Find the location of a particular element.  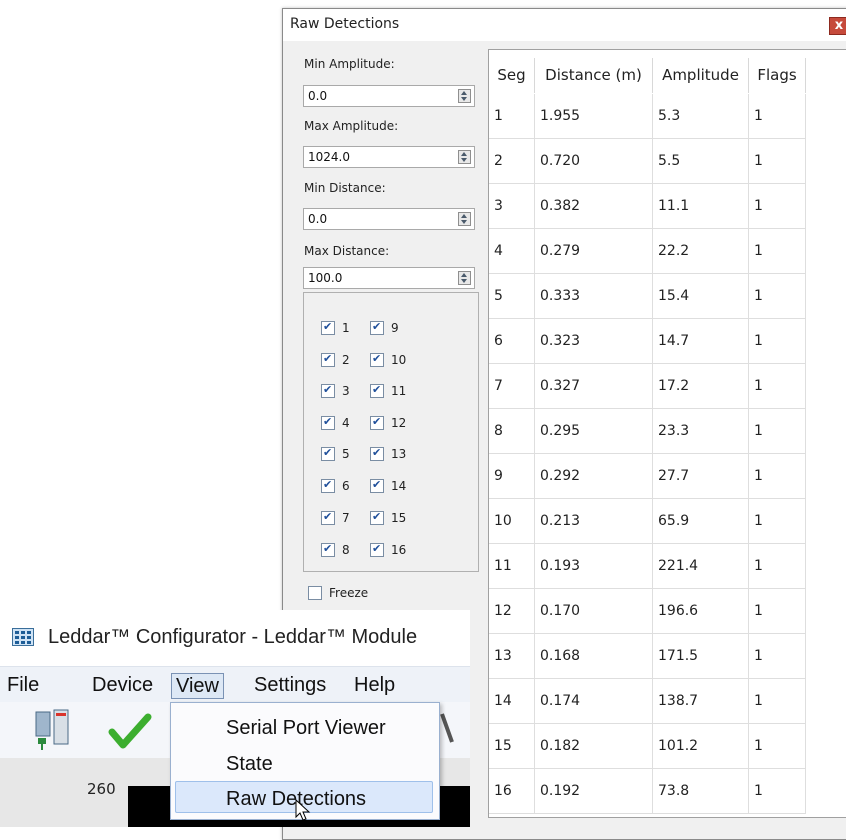

column-header-flags: Flags is located at coordinates (777, 75).